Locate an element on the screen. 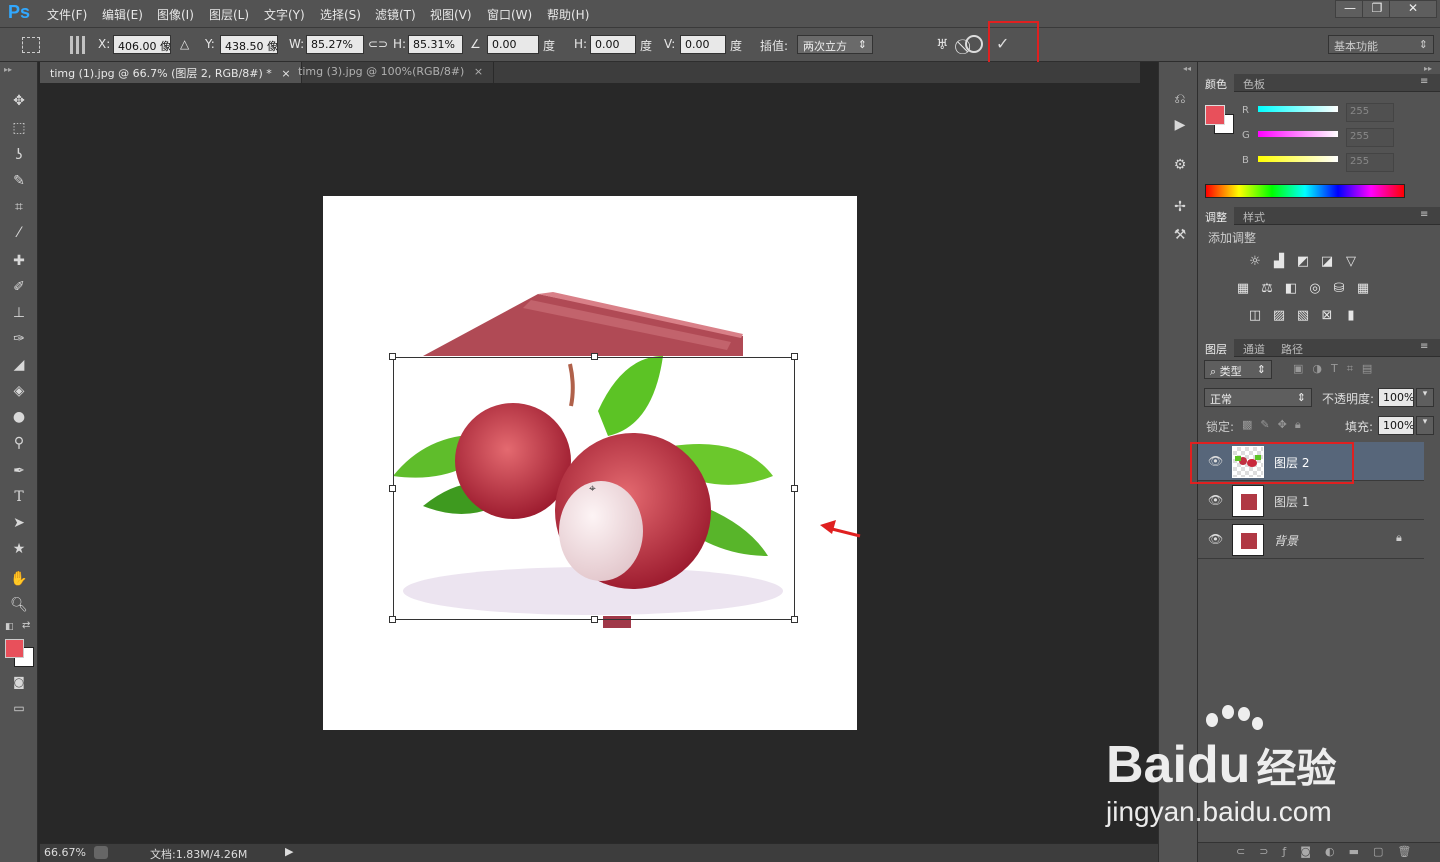 The width and height of the screenshot is (1440, 862). brush-panel-icon: ⚒ is located at coordinates (1180, 235).